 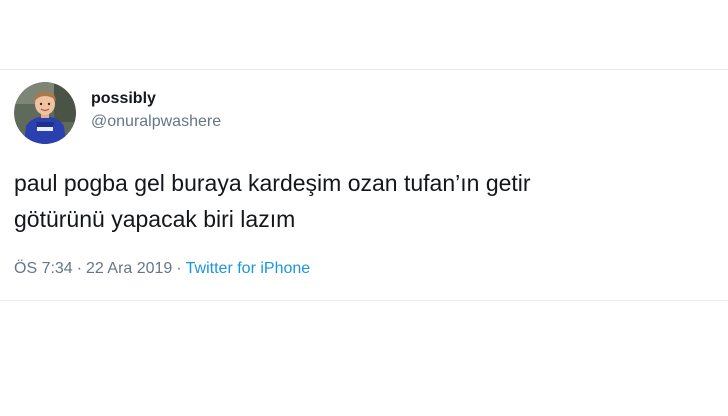 I want to click on author-names: possibly @onuralpwashere, so click(x=156, y=111).